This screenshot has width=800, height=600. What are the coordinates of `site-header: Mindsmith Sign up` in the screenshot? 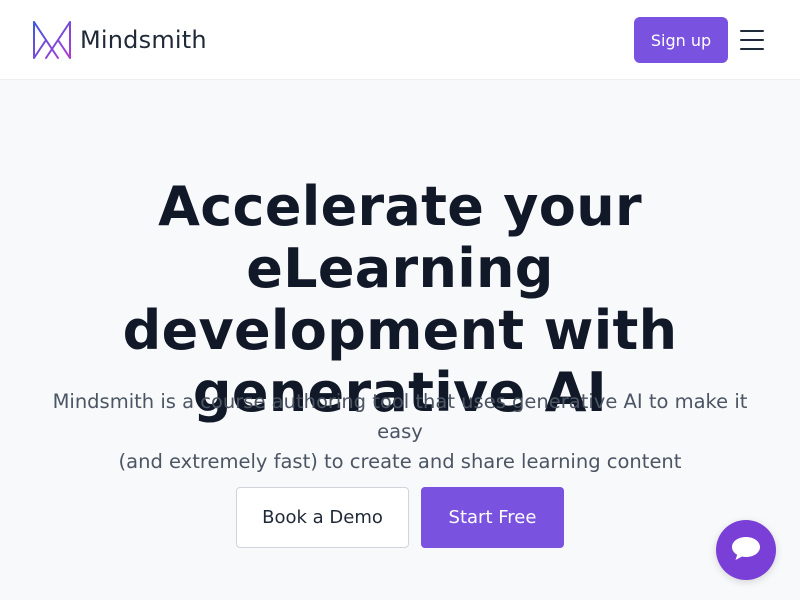 It's located at (400, 40).